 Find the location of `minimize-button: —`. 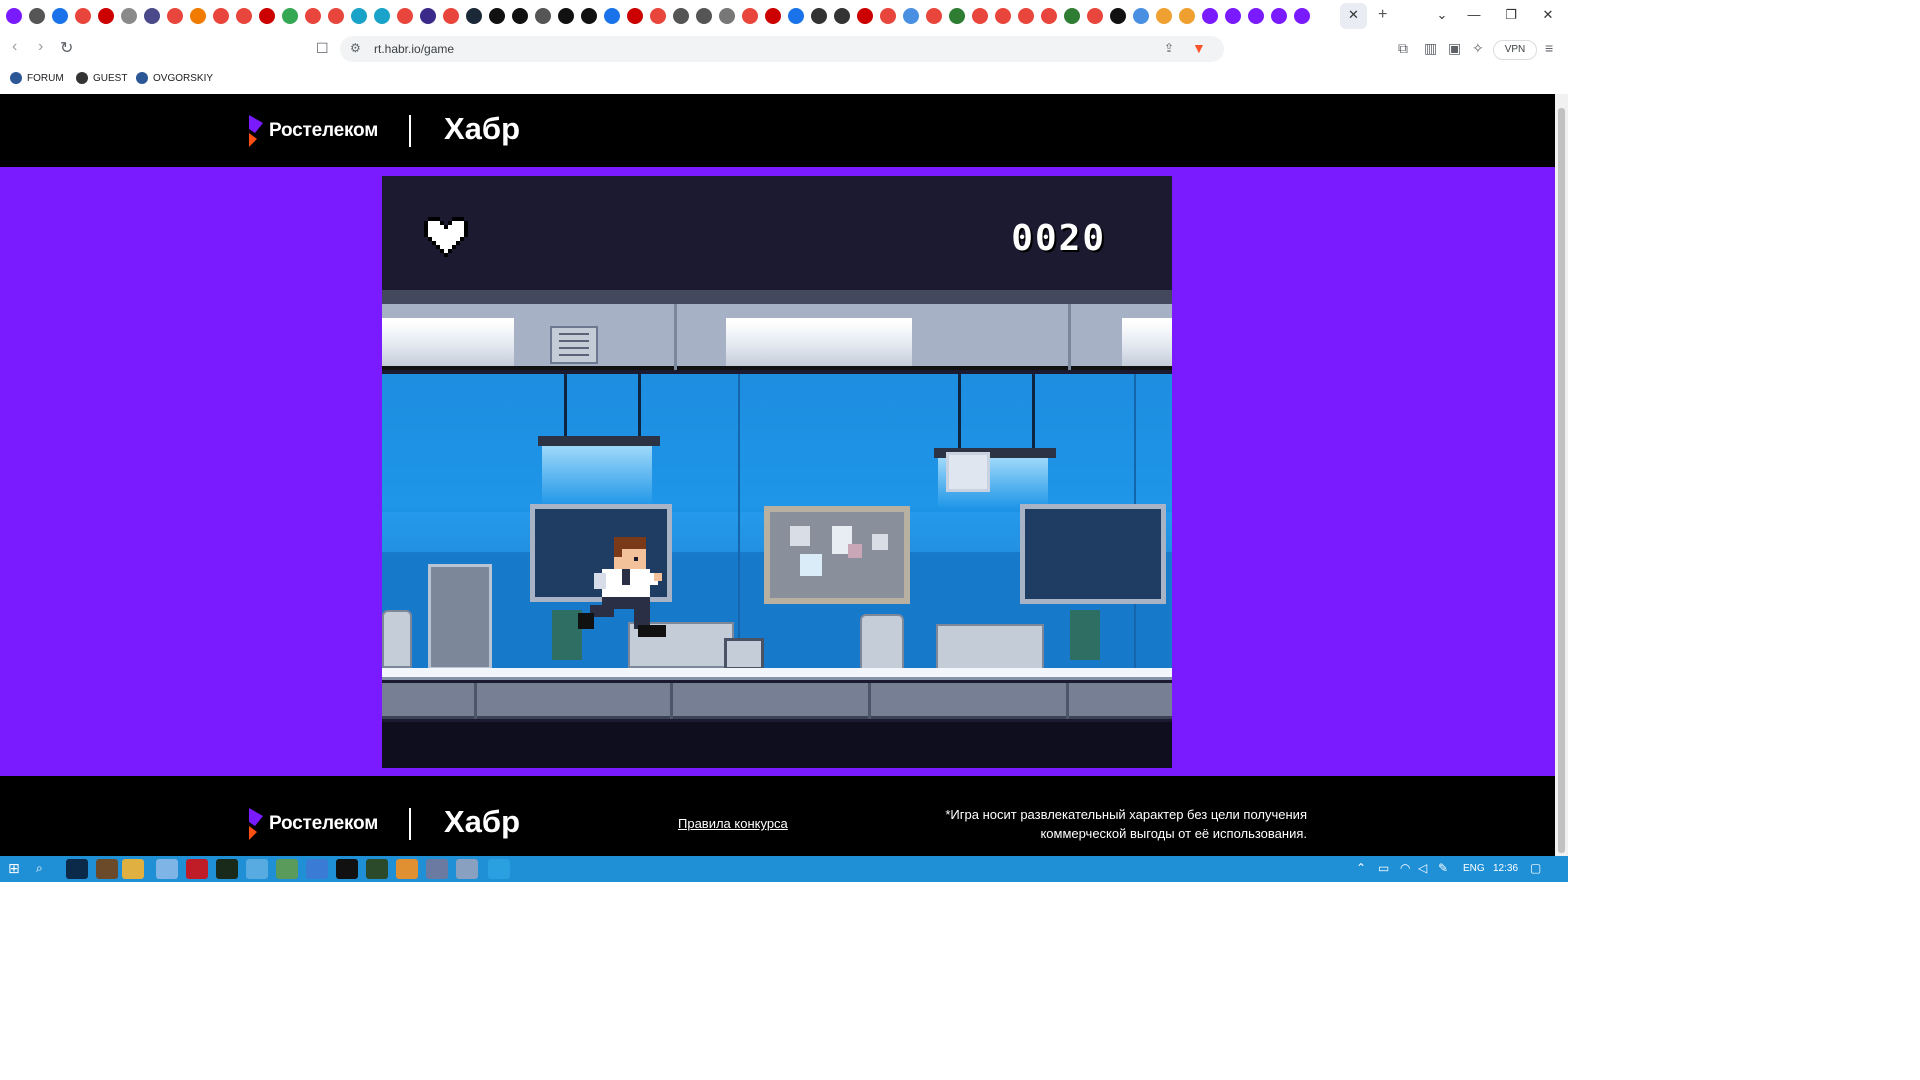

minimize-button: — is located at coordinates (1474, 14).